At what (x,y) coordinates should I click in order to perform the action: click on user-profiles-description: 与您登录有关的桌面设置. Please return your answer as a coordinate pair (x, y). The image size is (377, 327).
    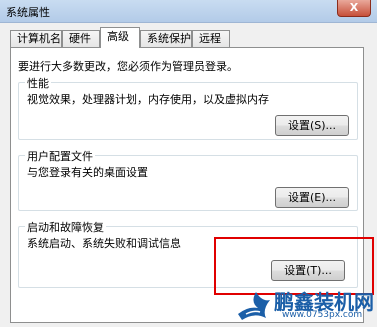
    Looking at the image, I should click on (87, 172).